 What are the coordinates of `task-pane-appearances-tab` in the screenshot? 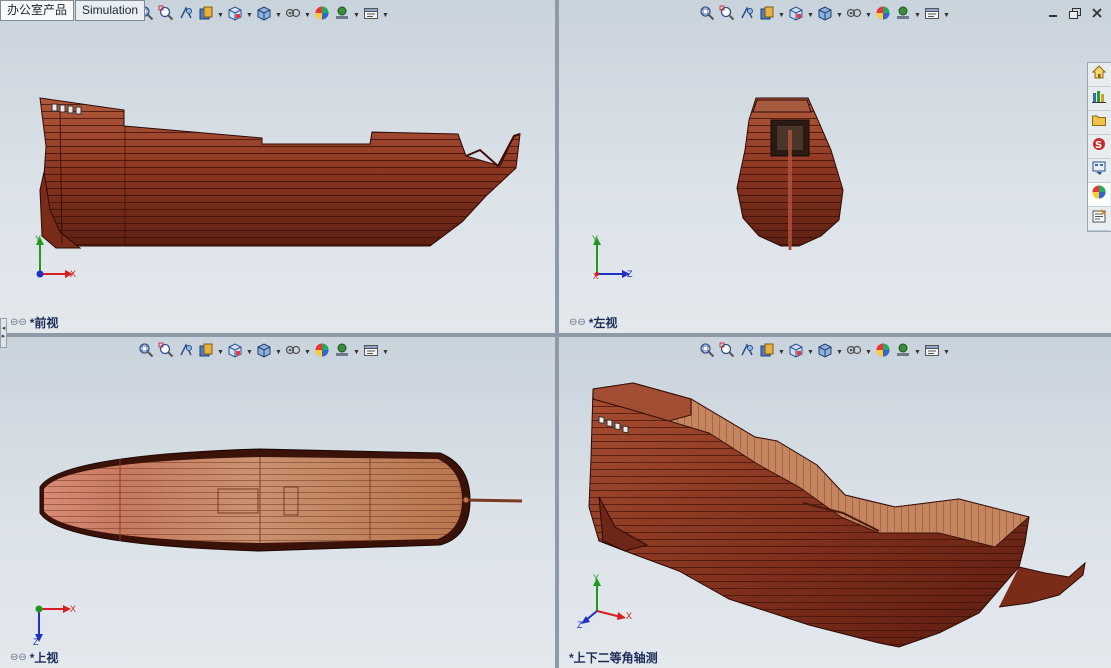 It's located at (1099, 195).